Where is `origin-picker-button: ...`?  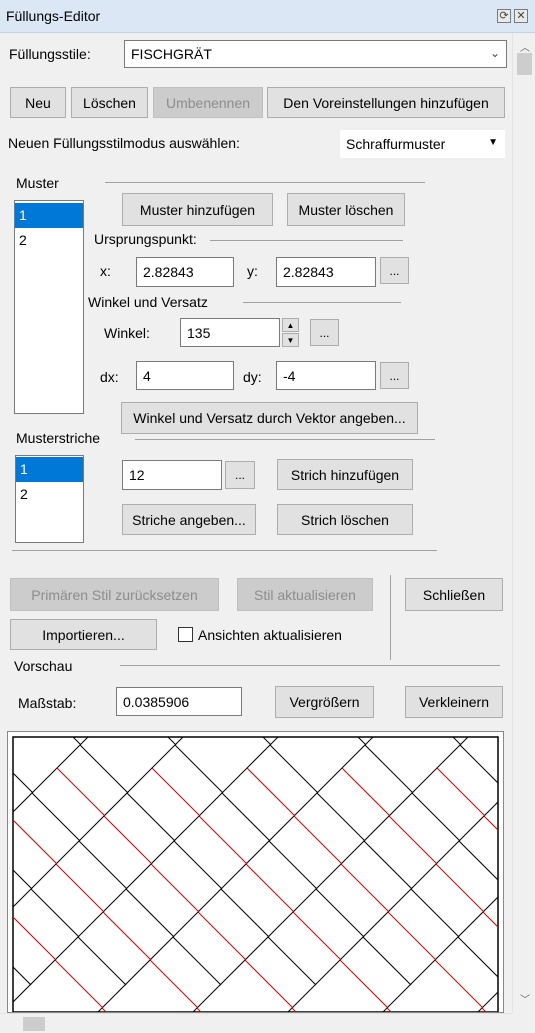
origin-picker-button: ... is located at coordinates (394, 270).